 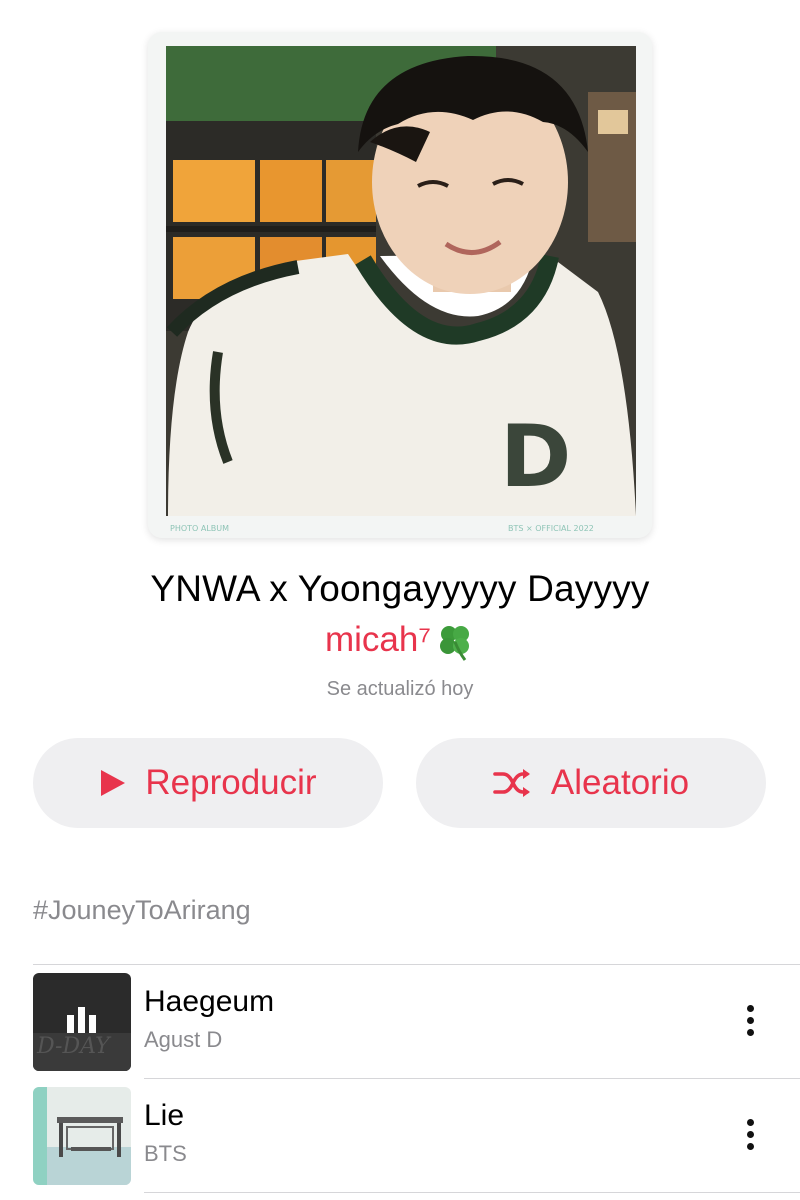 I want to click on play-button-label: Reproducir, so click(x=231, y=782).